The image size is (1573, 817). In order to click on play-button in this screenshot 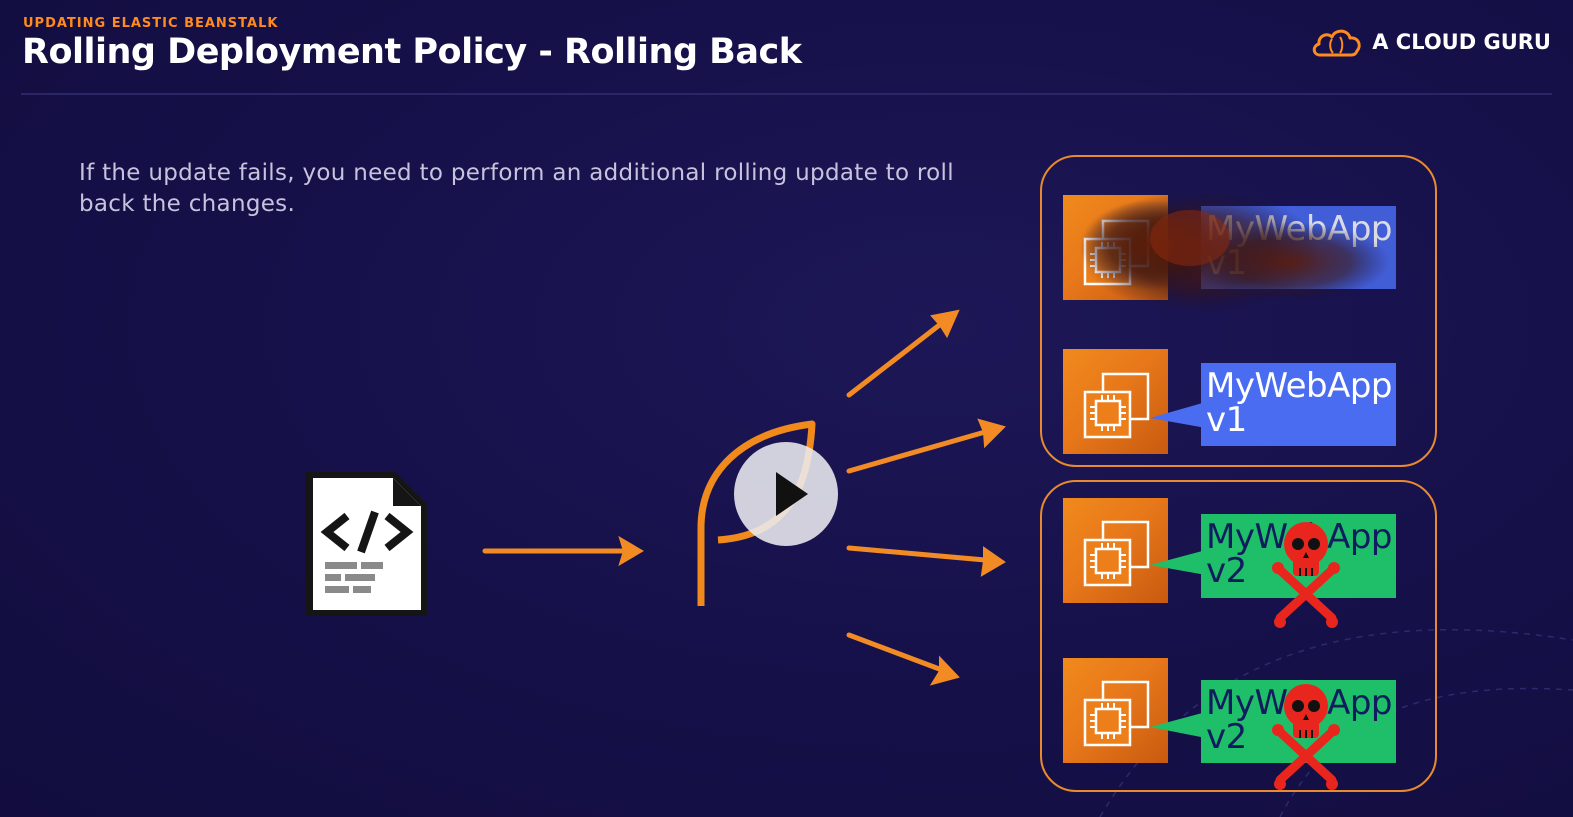, I will do `click(786, 494)`.